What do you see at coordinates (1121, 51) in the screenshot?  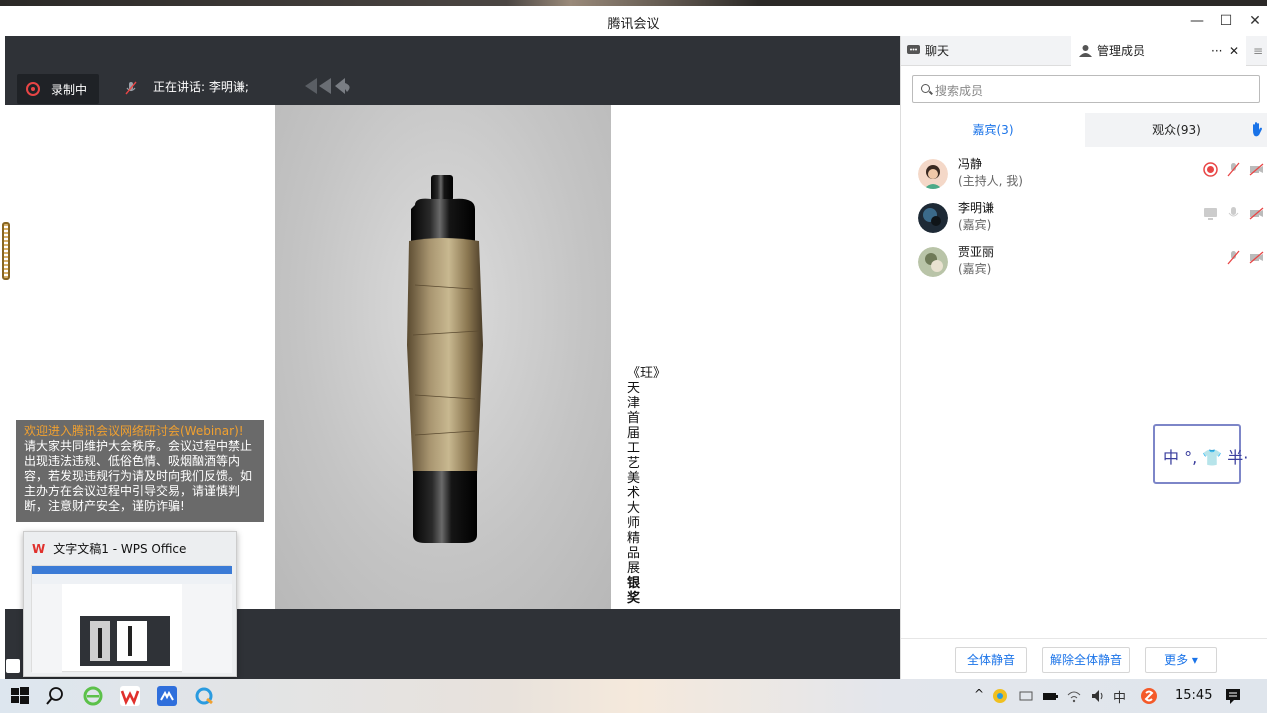 I see `tab-members-label: 管理成员` at bounding box center [1121, 51].